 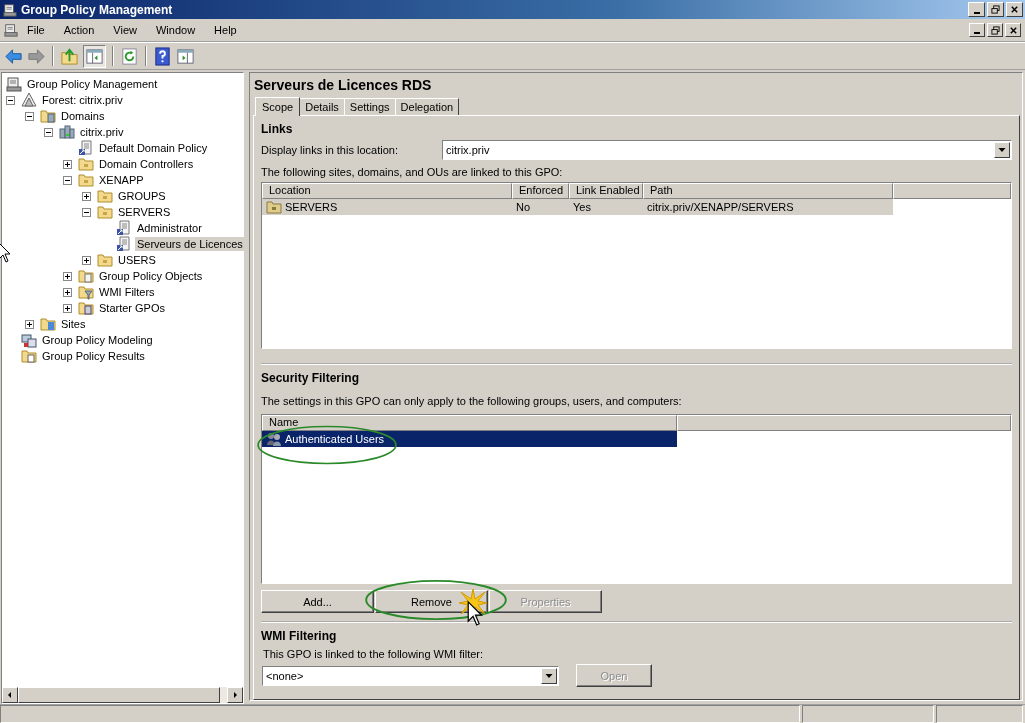 I want to click on action-pane-icon, so click(x=185, y=56).